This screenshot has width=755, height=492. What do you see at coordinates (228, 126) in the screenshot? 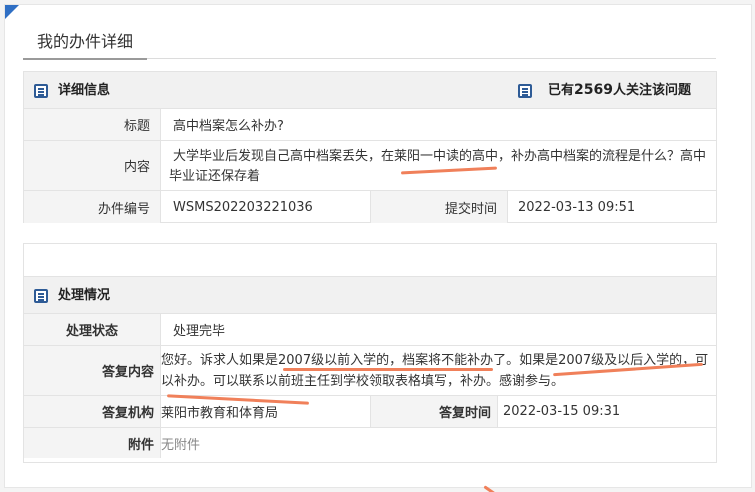
I see `title-value: 高中档案怎么补办?` at bounding box center [228, 126].